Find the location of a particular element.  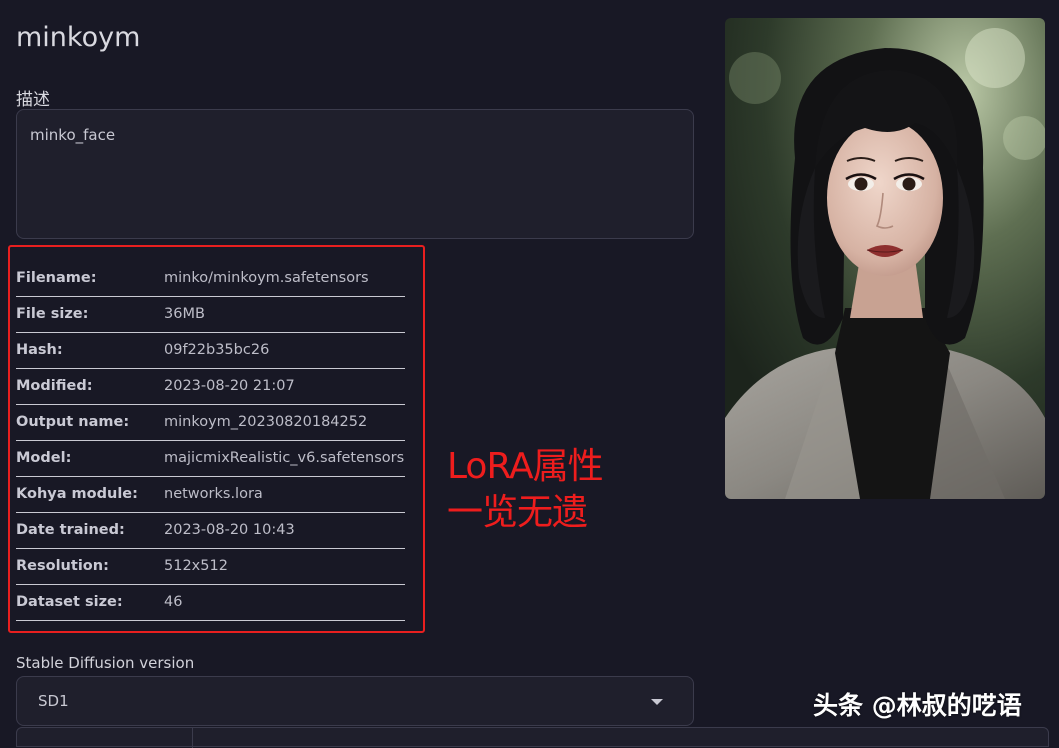

annotation-line-2: 一览无遗 is located at coordinates (517, 512).